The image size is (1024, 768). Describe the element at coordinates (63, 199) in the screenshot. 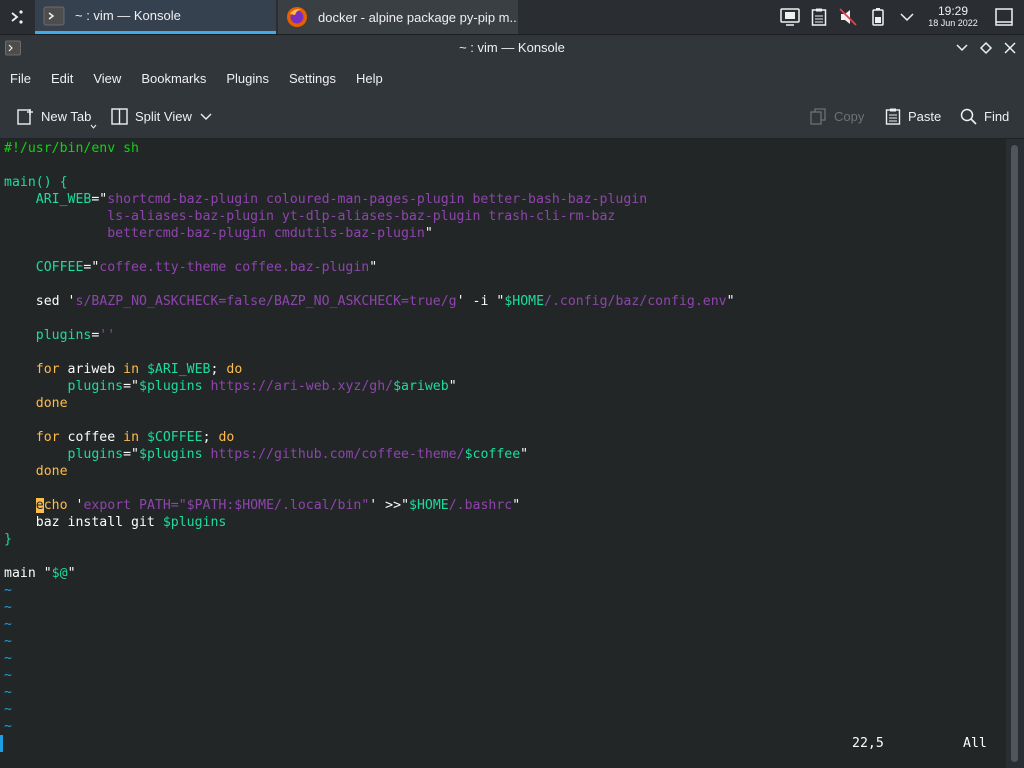

I see `var-name: ARI_WEB` at that location.